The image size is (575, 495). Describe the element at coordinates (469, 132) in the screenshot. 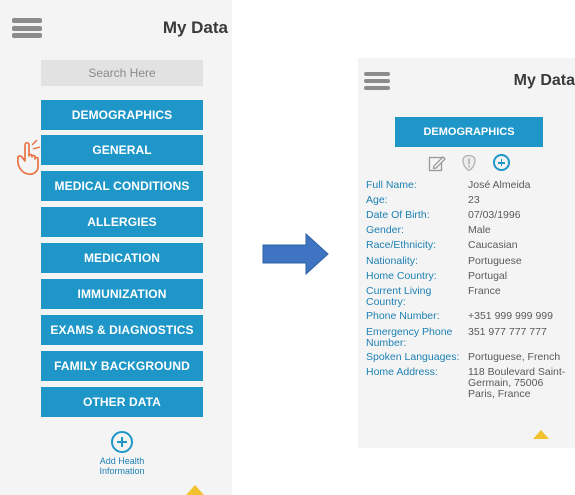

I see `category-header-demographics: DEMOGRAPHICS` at that location.